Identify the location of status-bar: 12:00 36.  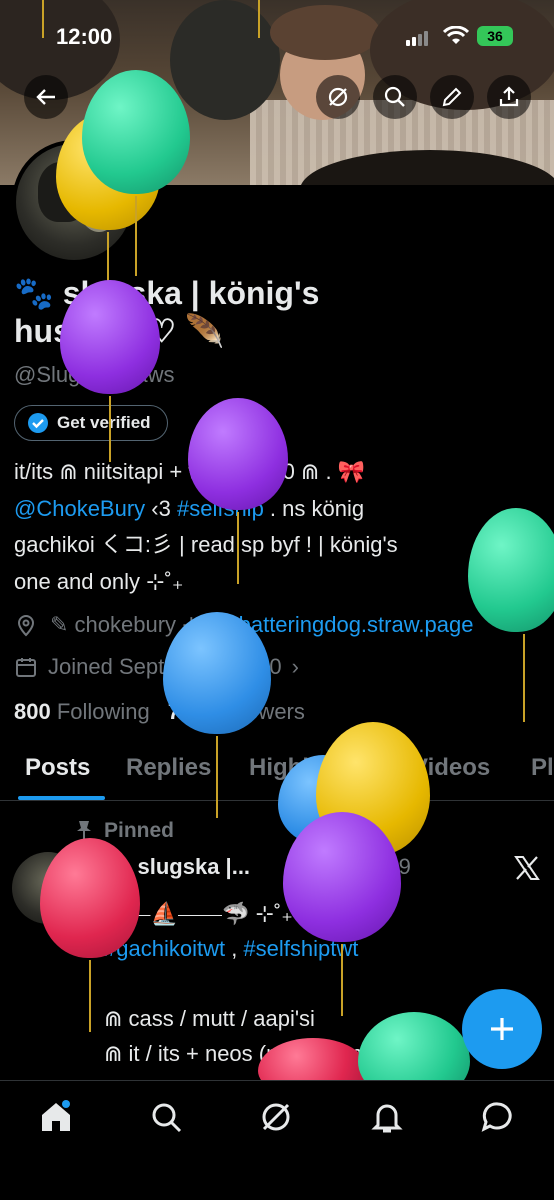
(277, 37).